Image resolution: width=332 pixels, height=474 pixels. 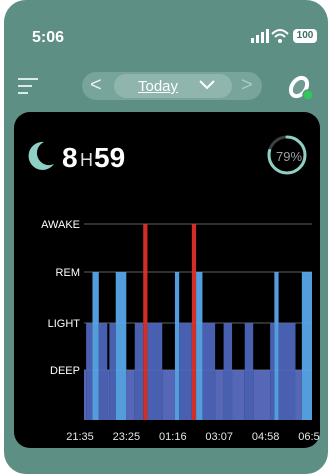 I want to click on status-bar: 5:06 100, so click(x=166, y=31).